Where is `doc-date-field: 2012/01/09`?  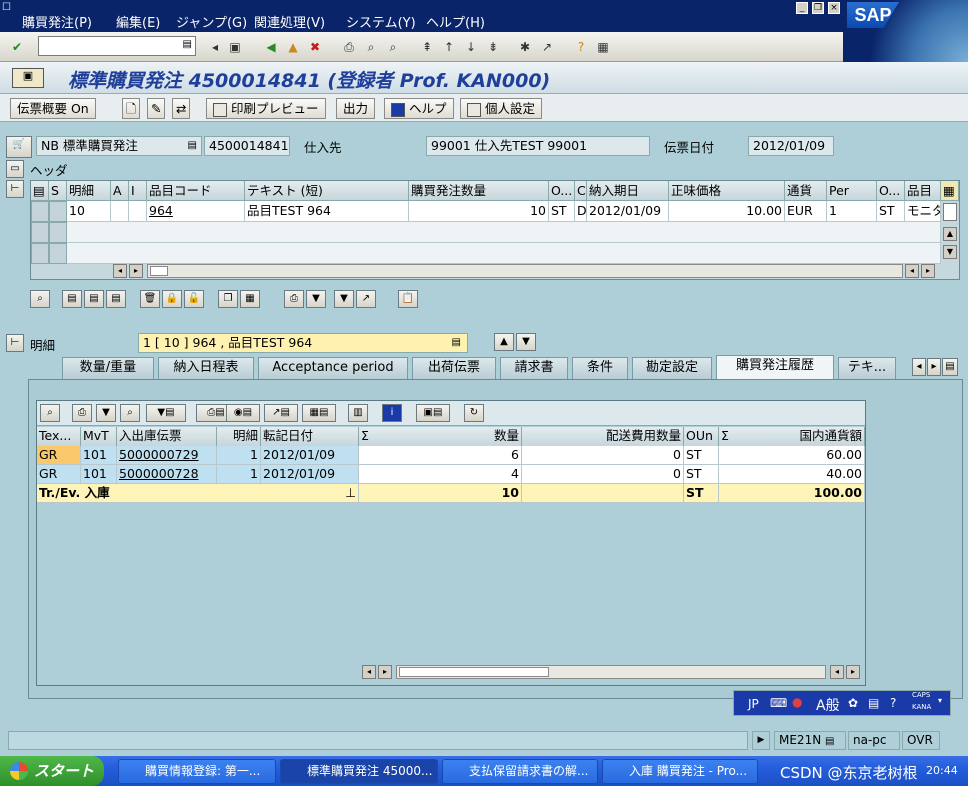
doc-date-field: 2012/01/09 is located at coordinates (791, 146).